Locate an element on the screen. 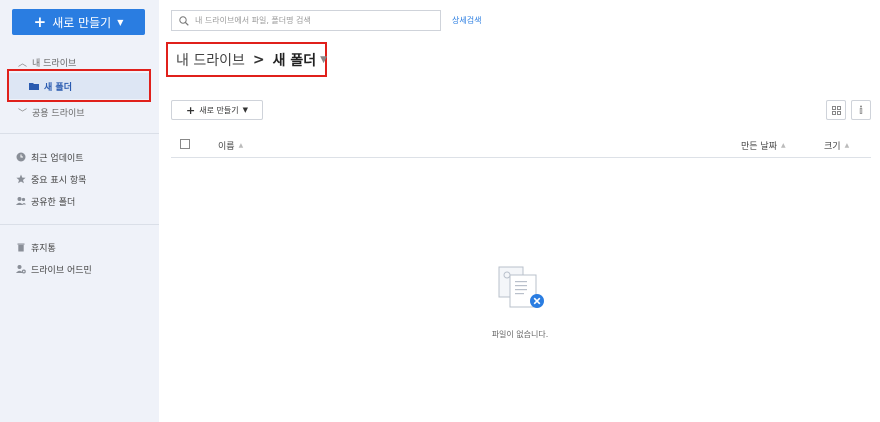  table-header: 이름 ▲ 만든 날짜 ▲ 크기 ▲ is located at coordinates (521, 146).